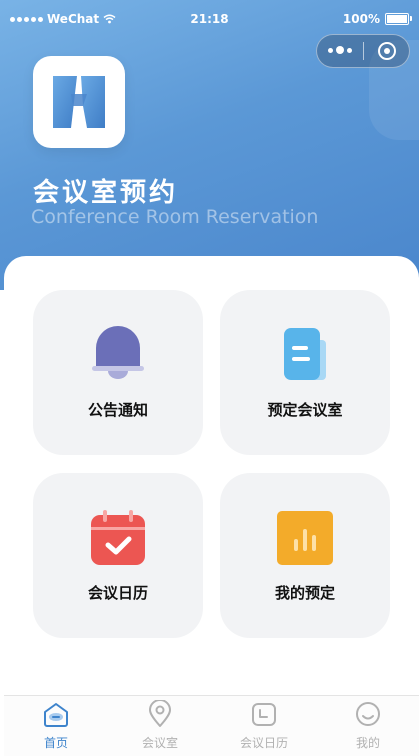  I want to click on meeting-calendar-card: 会议日历, so click(118, 555).